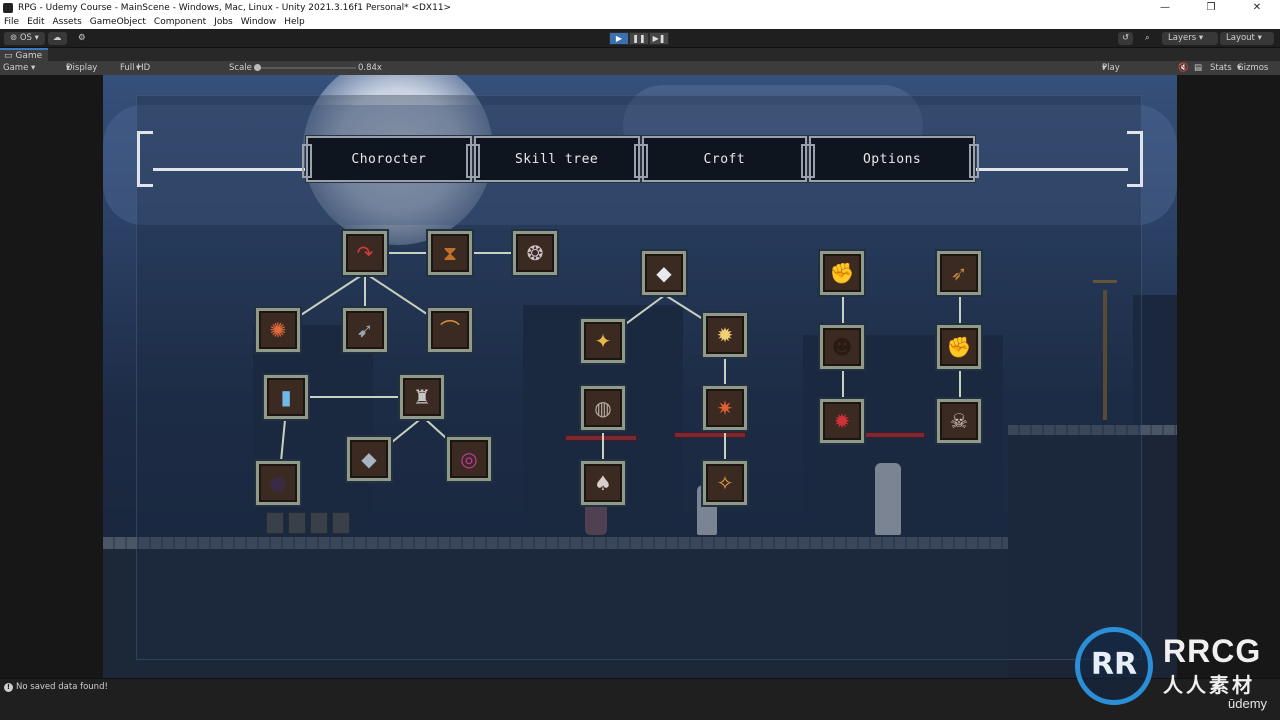  Describe the element at coordinates (118, 22) in the screenshot. I see `menu-gameobject: GameObject` at that location.